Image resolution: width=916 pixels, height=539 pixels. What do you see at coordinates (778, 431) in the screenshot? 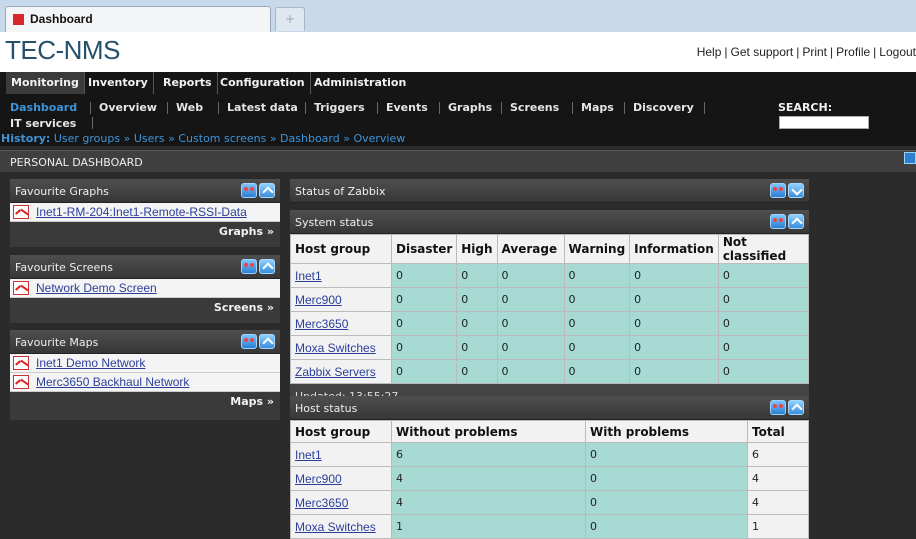
I see `column-header: Total` at bounding box center [778, 431].